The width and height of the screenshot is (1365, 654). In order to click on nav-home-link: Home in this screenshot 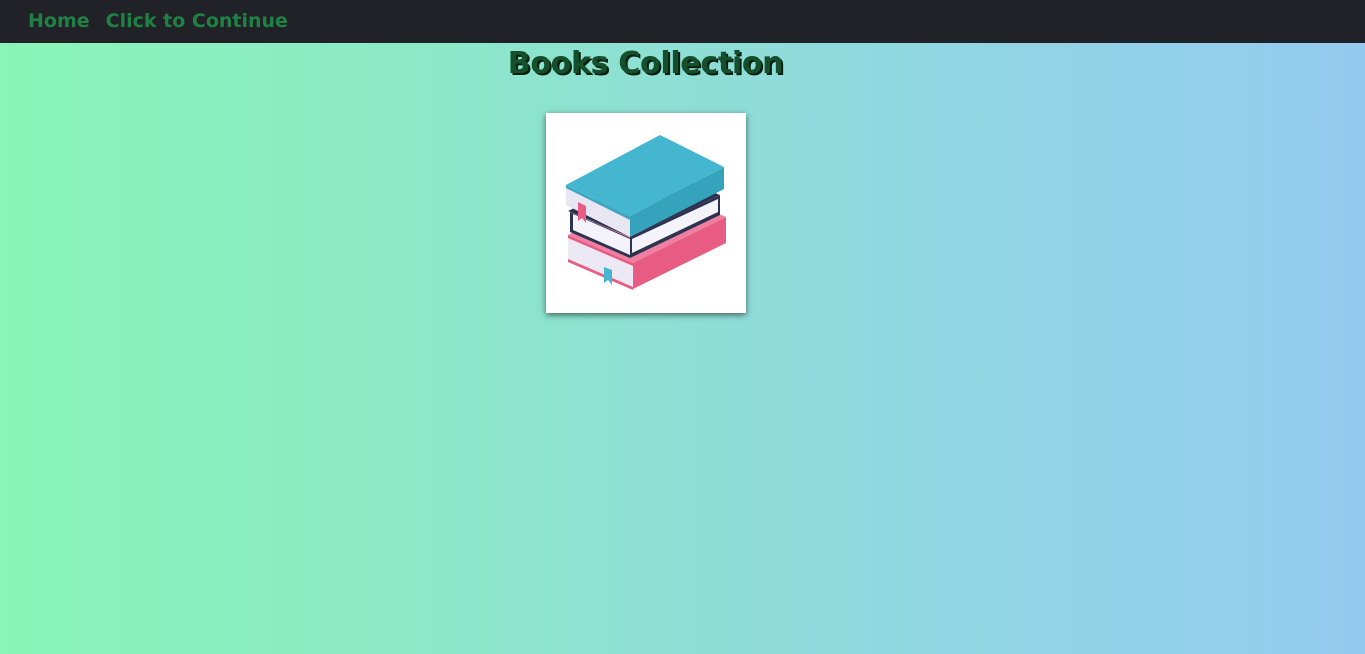, I will do `click(59, 21)`.